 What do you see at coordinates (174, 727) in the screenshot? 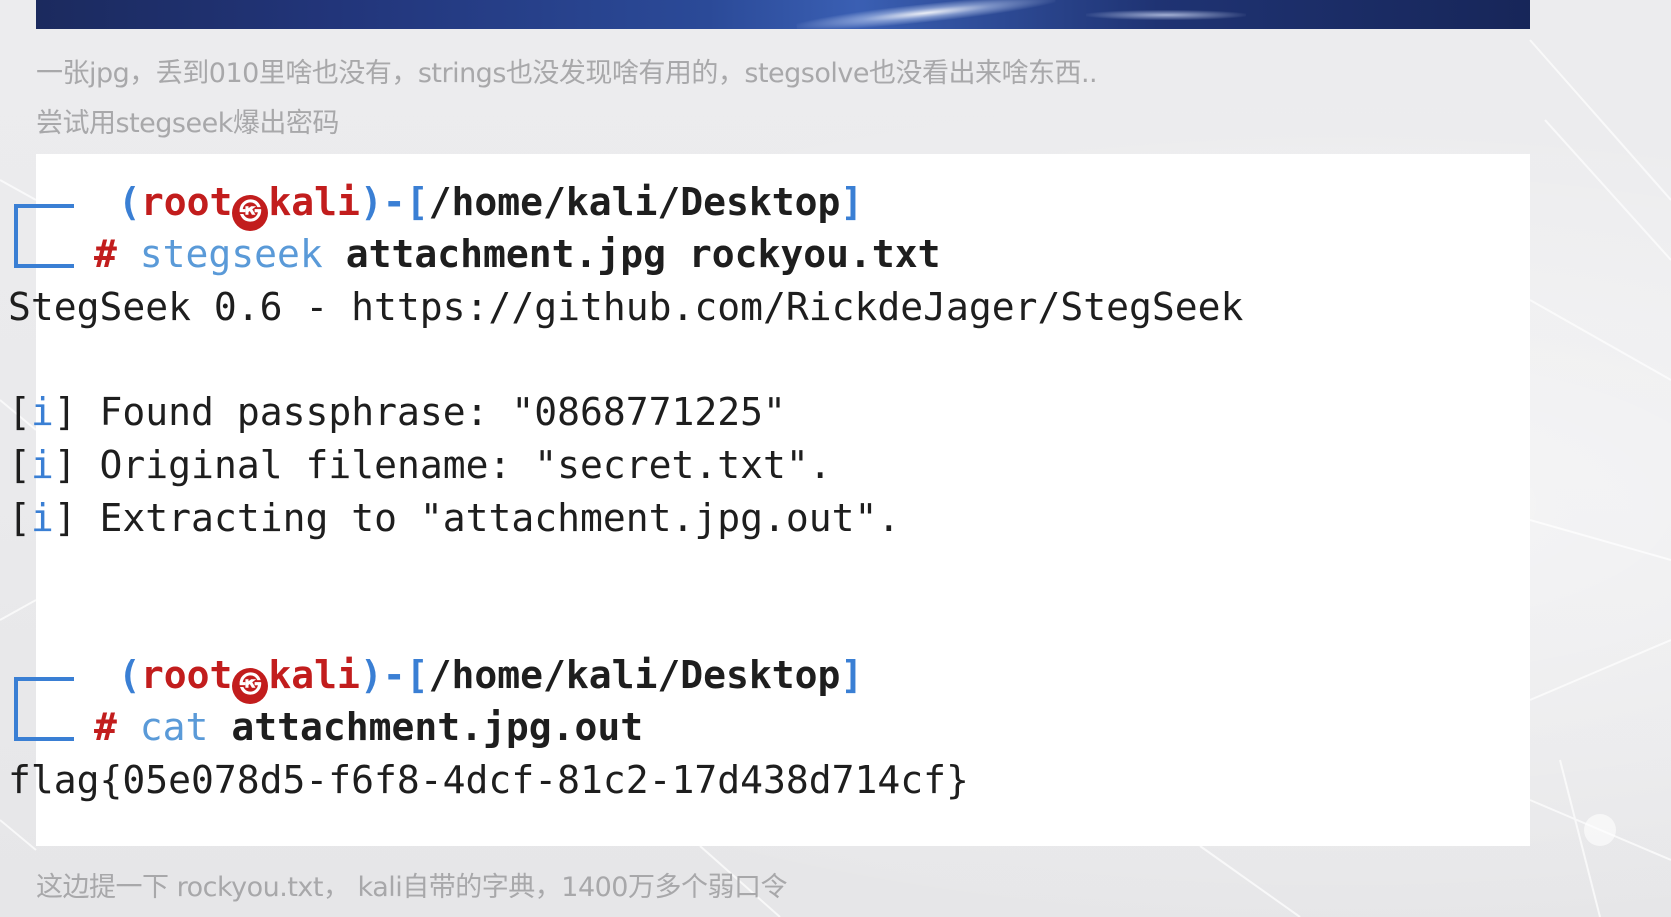
I see `command-name: cat` at bounding box center [174, 727].